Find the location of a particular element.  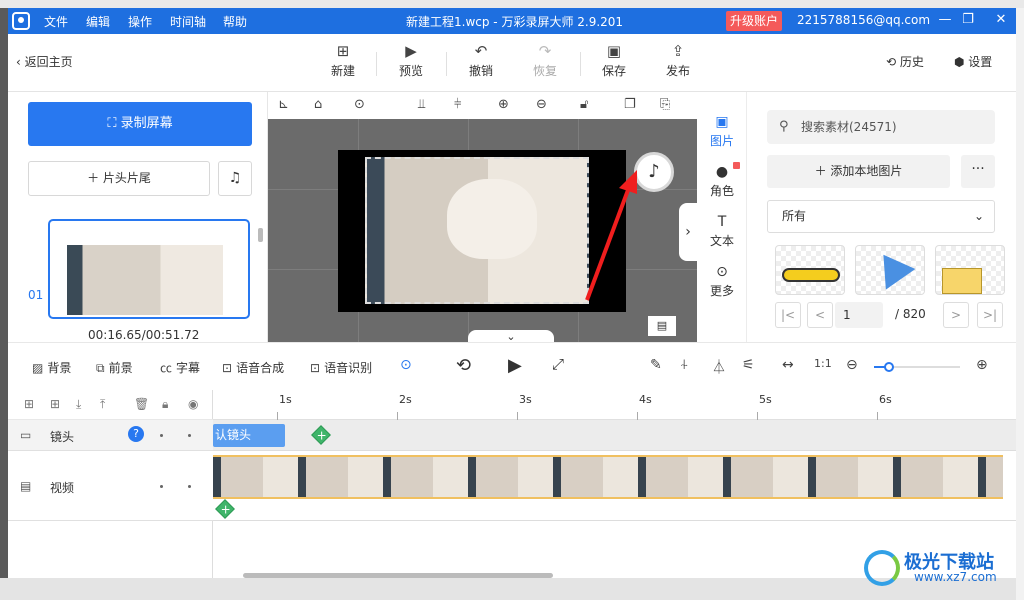

asset-thumbnail-envelope is located at coordinates (970, 270).